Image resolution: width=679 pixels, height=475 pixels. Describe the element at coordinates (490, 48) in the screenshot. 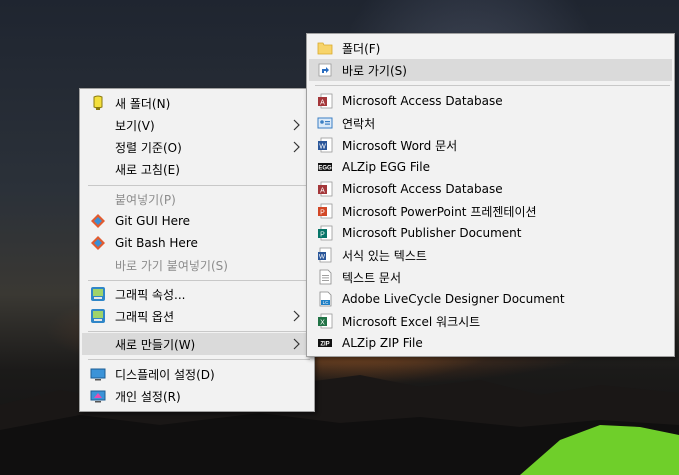

I see `submenu-item-folder: 폴더(F)` at that location.